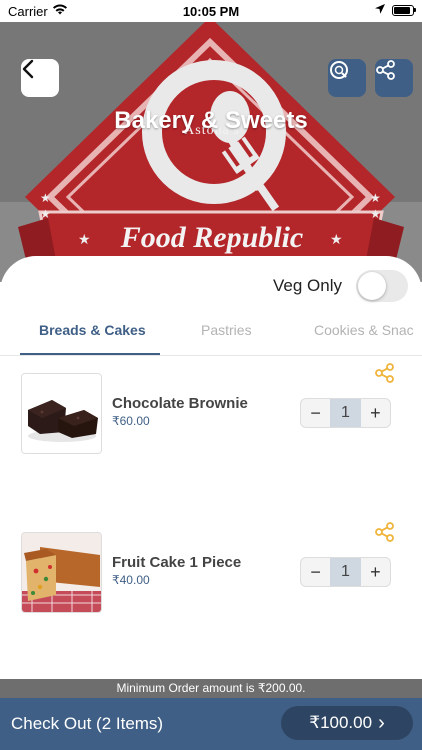  What do you see at coordinates (92, 330) in the screenshot?
I see `tab-breads-cakes: Breads & Cakes` at bounding box center [92, 330].